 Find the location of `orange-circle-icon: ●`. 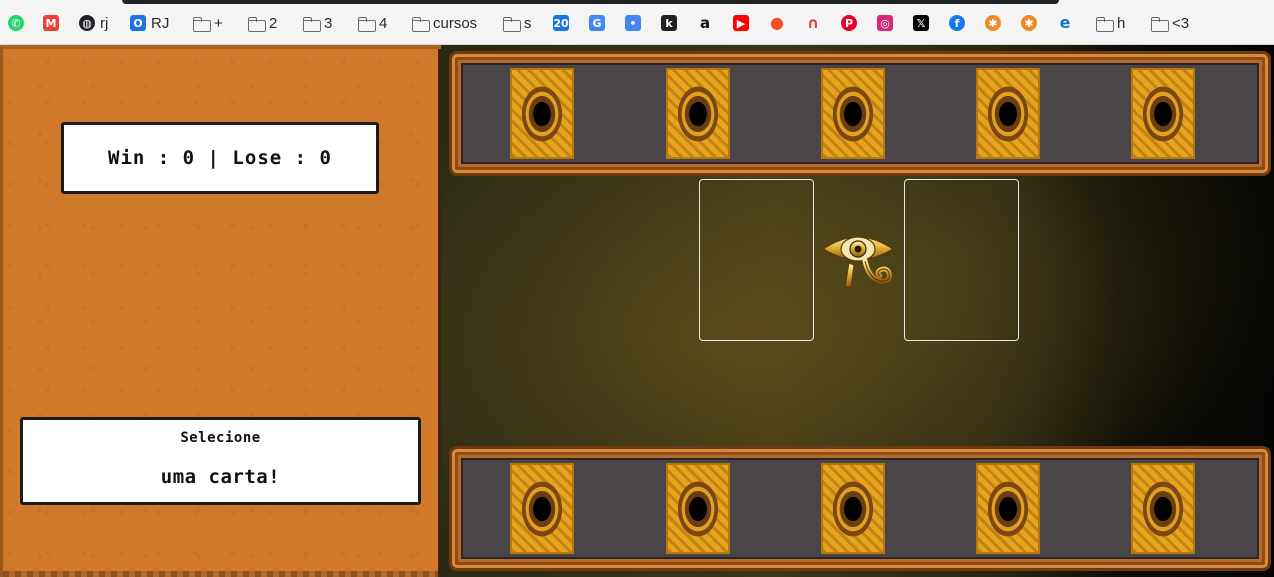

orange-circle-icon: ● is located at coordinates (777, 22).